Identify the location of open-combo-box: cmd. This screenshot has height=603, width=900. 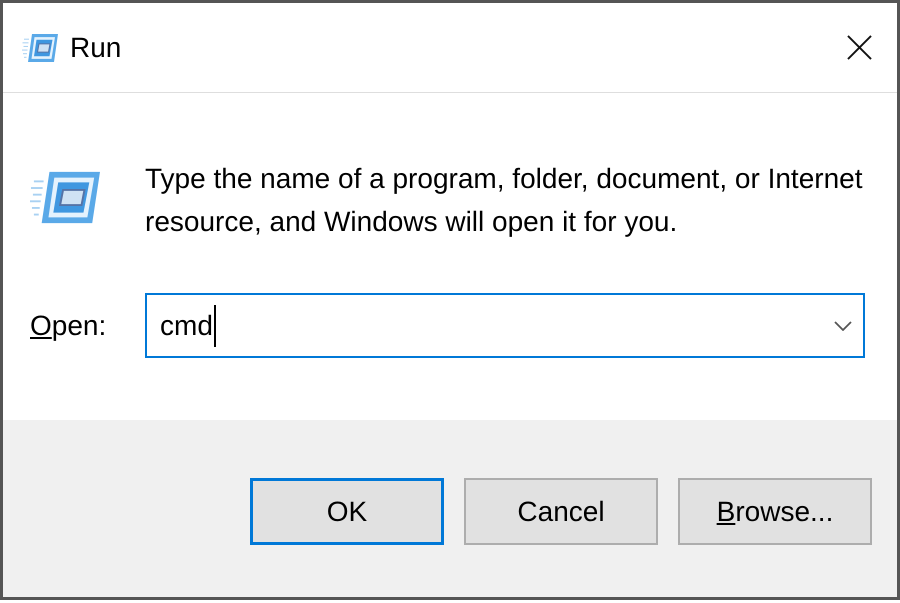
(505, 325).